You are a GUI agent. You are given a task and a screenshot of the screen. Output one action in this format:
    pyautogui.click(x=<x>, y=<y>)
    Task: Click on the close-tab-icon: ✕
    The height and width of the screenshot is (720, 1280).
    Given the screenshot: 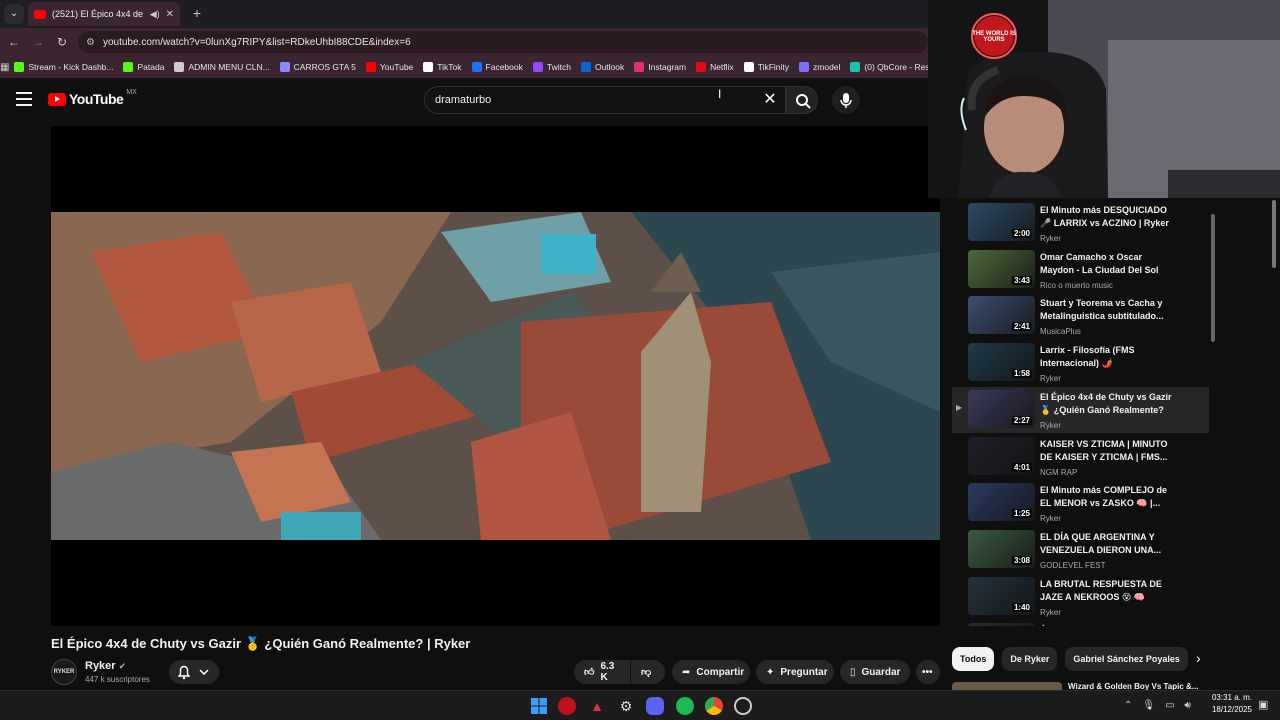 What is the action you would take?
    pyautogui.click(x=170, y=14)
    